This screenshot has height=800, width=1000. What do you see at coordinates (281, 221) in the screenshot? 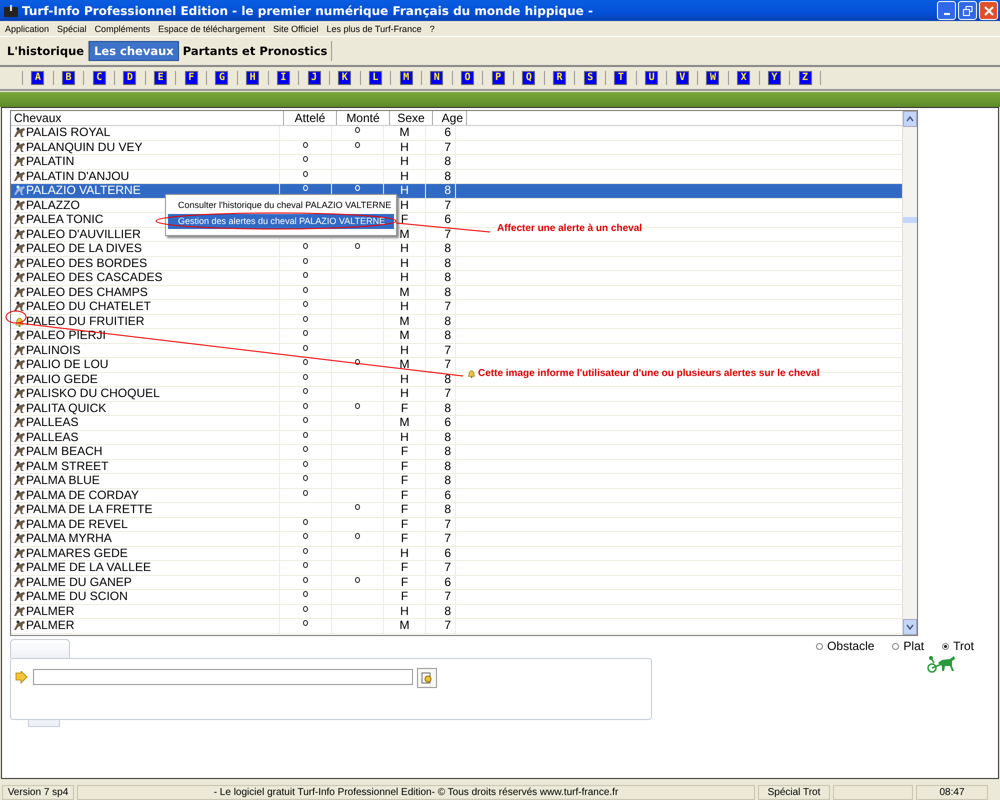
I see `context-menu-item: Gestion des alertes du cheval PALAZIO VALTERNE` at bounding box center [281, 221].